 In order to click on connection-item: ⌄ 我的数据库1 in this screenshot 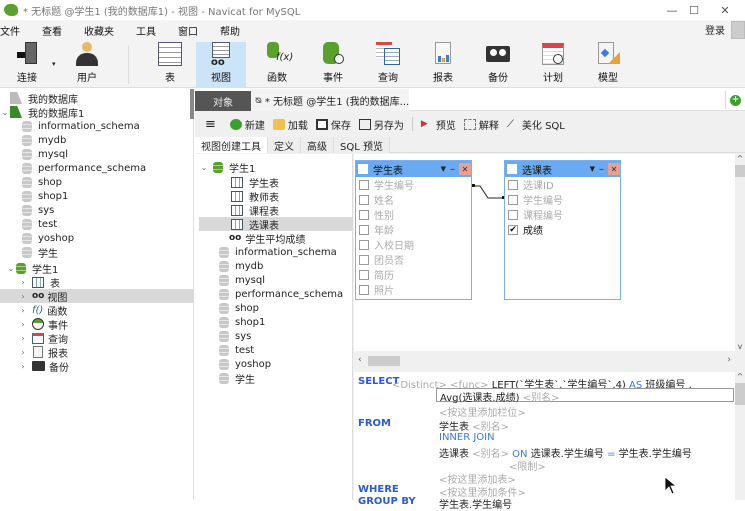, I will do `click(42, 112)`.